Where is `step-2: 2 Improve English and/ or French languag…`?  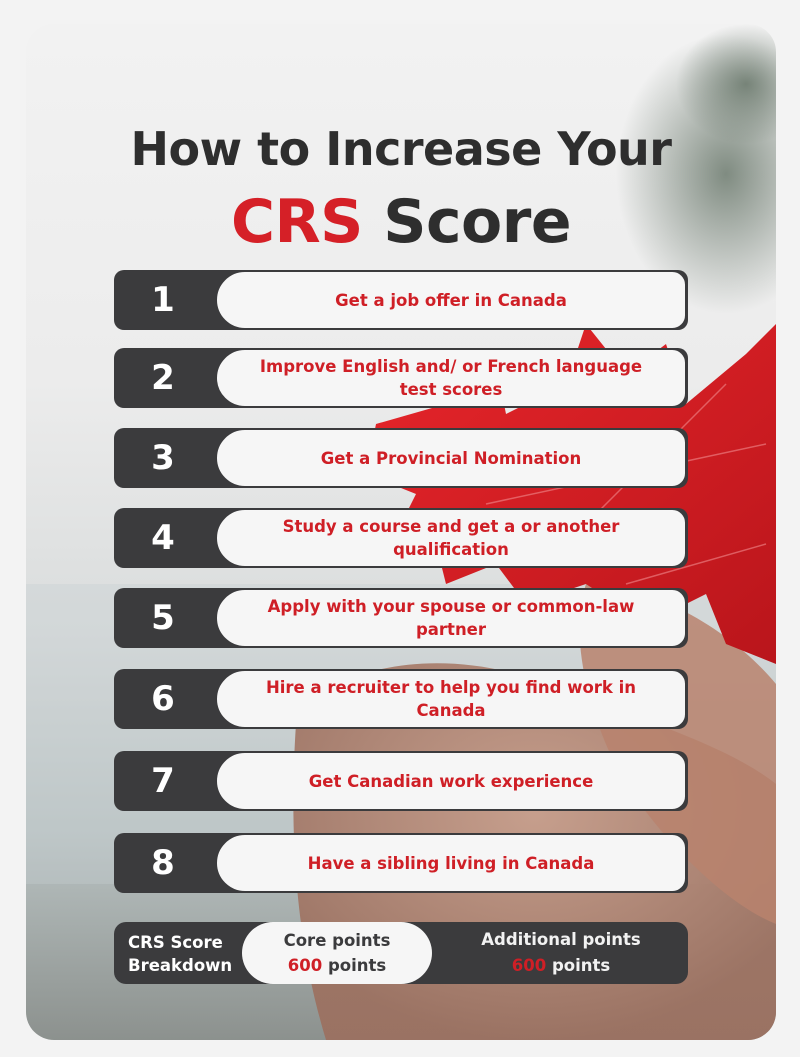 step-2: 2 Improve English and/ or French languag… is located at coordinates (401, 378).